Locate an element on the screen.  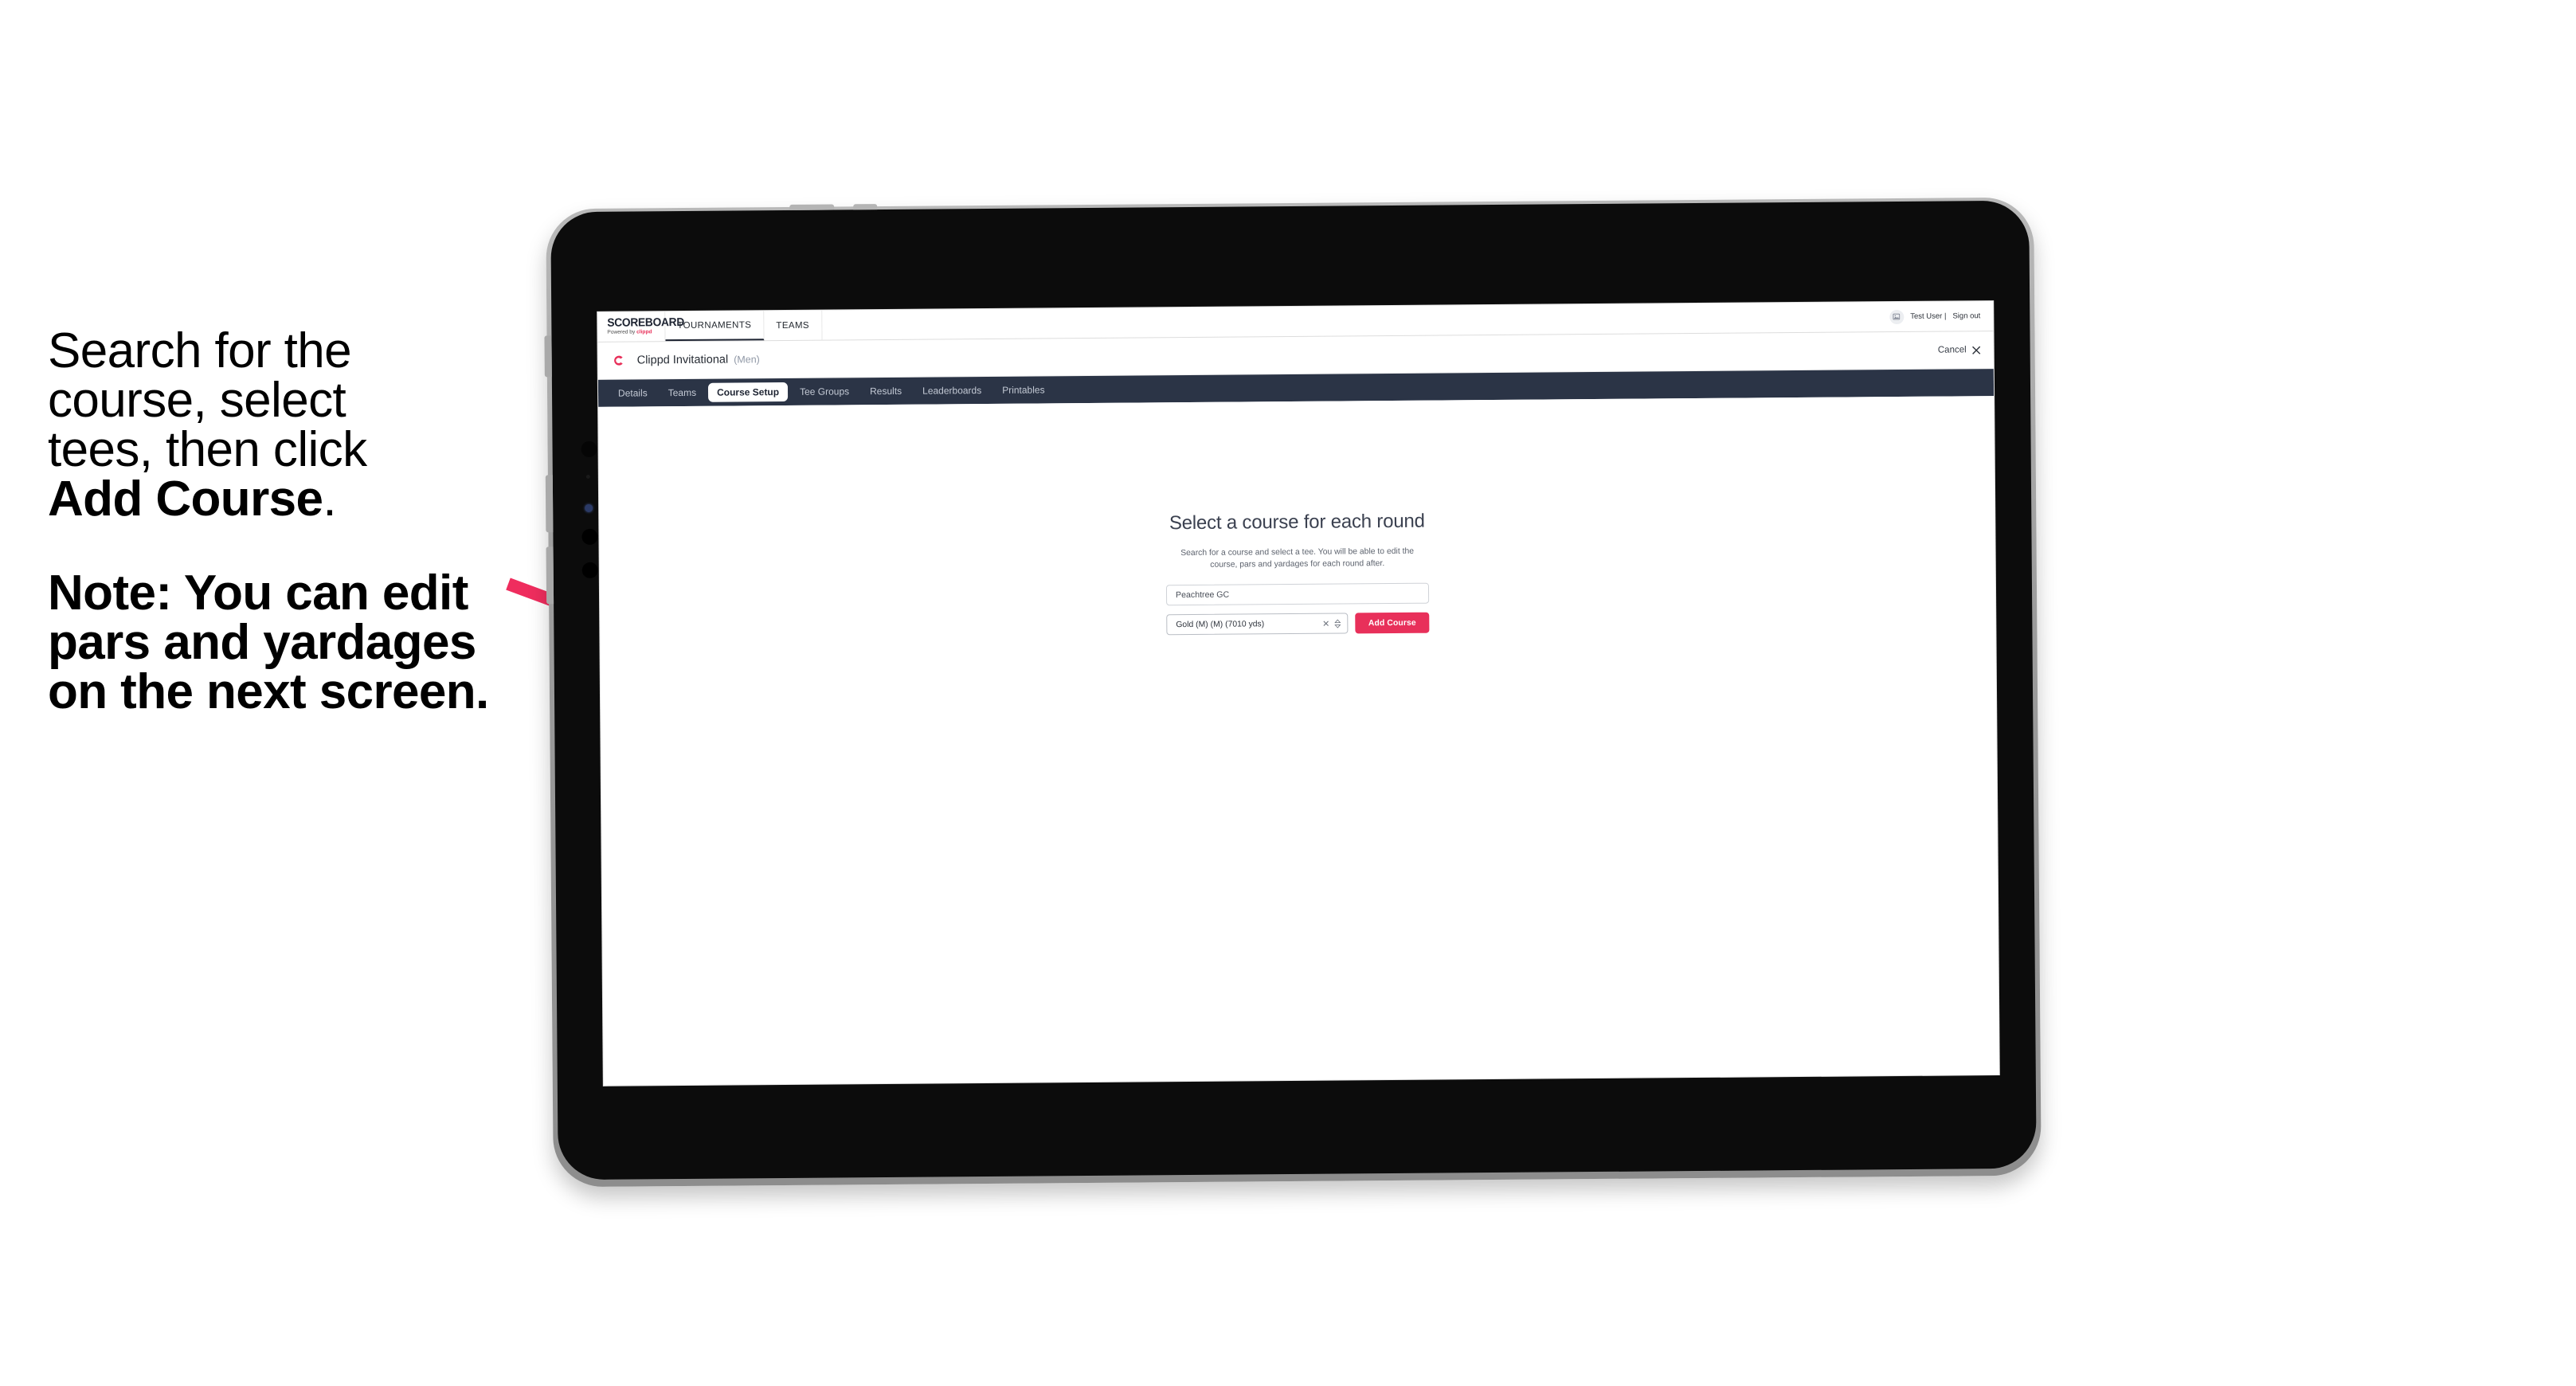
tab-printables: Printables is located at coordinates (1023, 390).